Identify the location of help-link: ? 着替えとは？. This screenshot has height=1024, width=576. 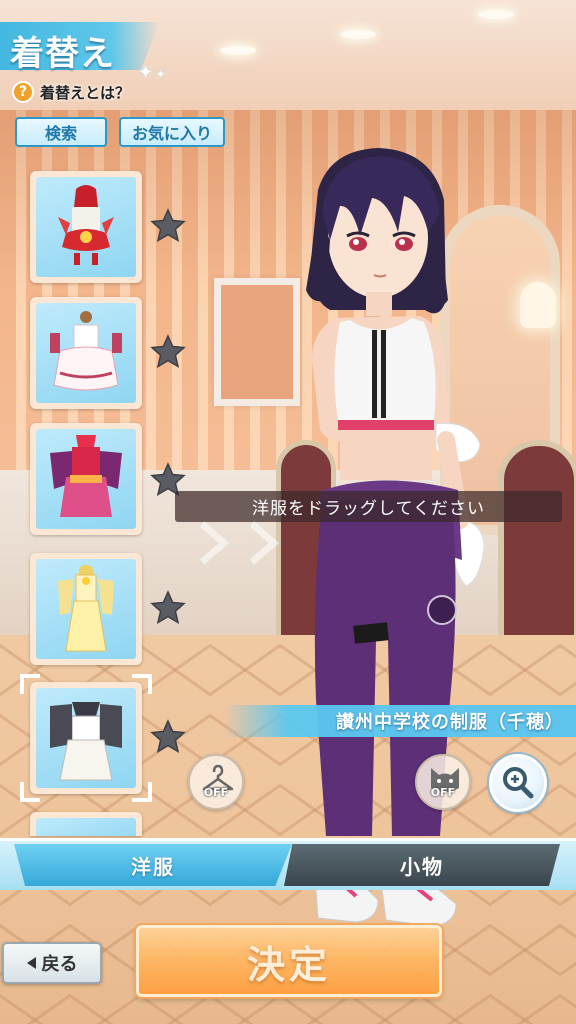
(71, 92).